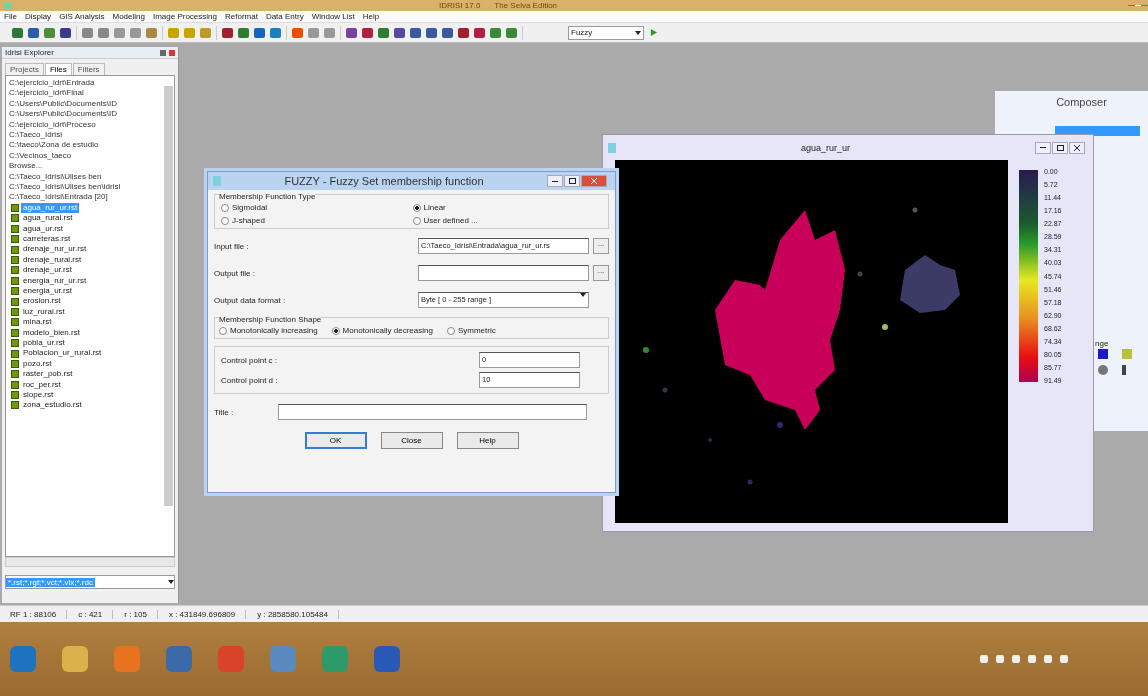  What do you see at coordinates (471, 330) in the screenshot?
I see `radio-option: Symmetric` at bounding box center [471, 330].